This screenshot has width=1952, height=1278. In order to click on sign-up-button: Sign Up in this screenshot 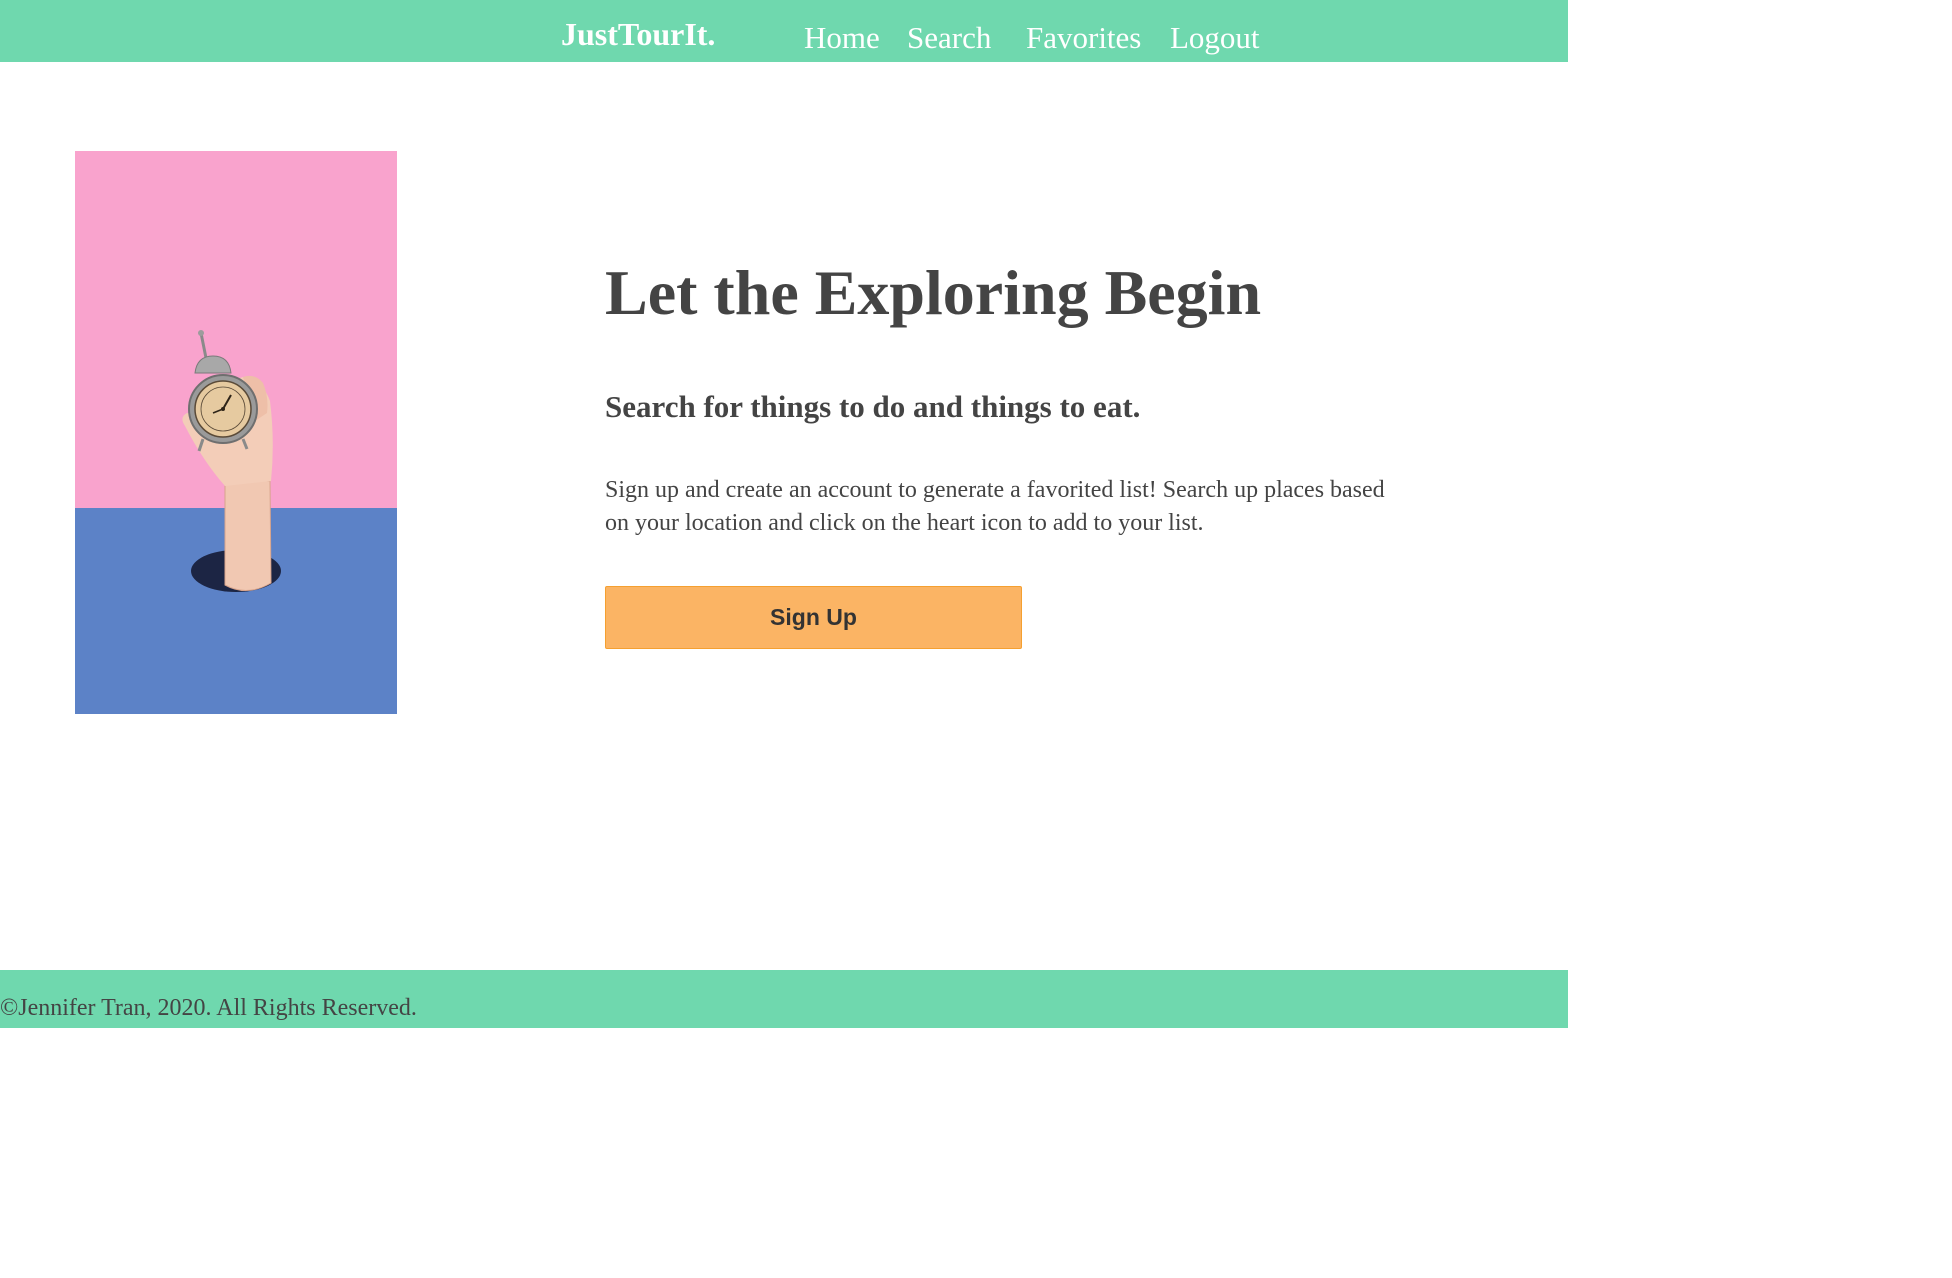, I will do `click(813, 617)`.